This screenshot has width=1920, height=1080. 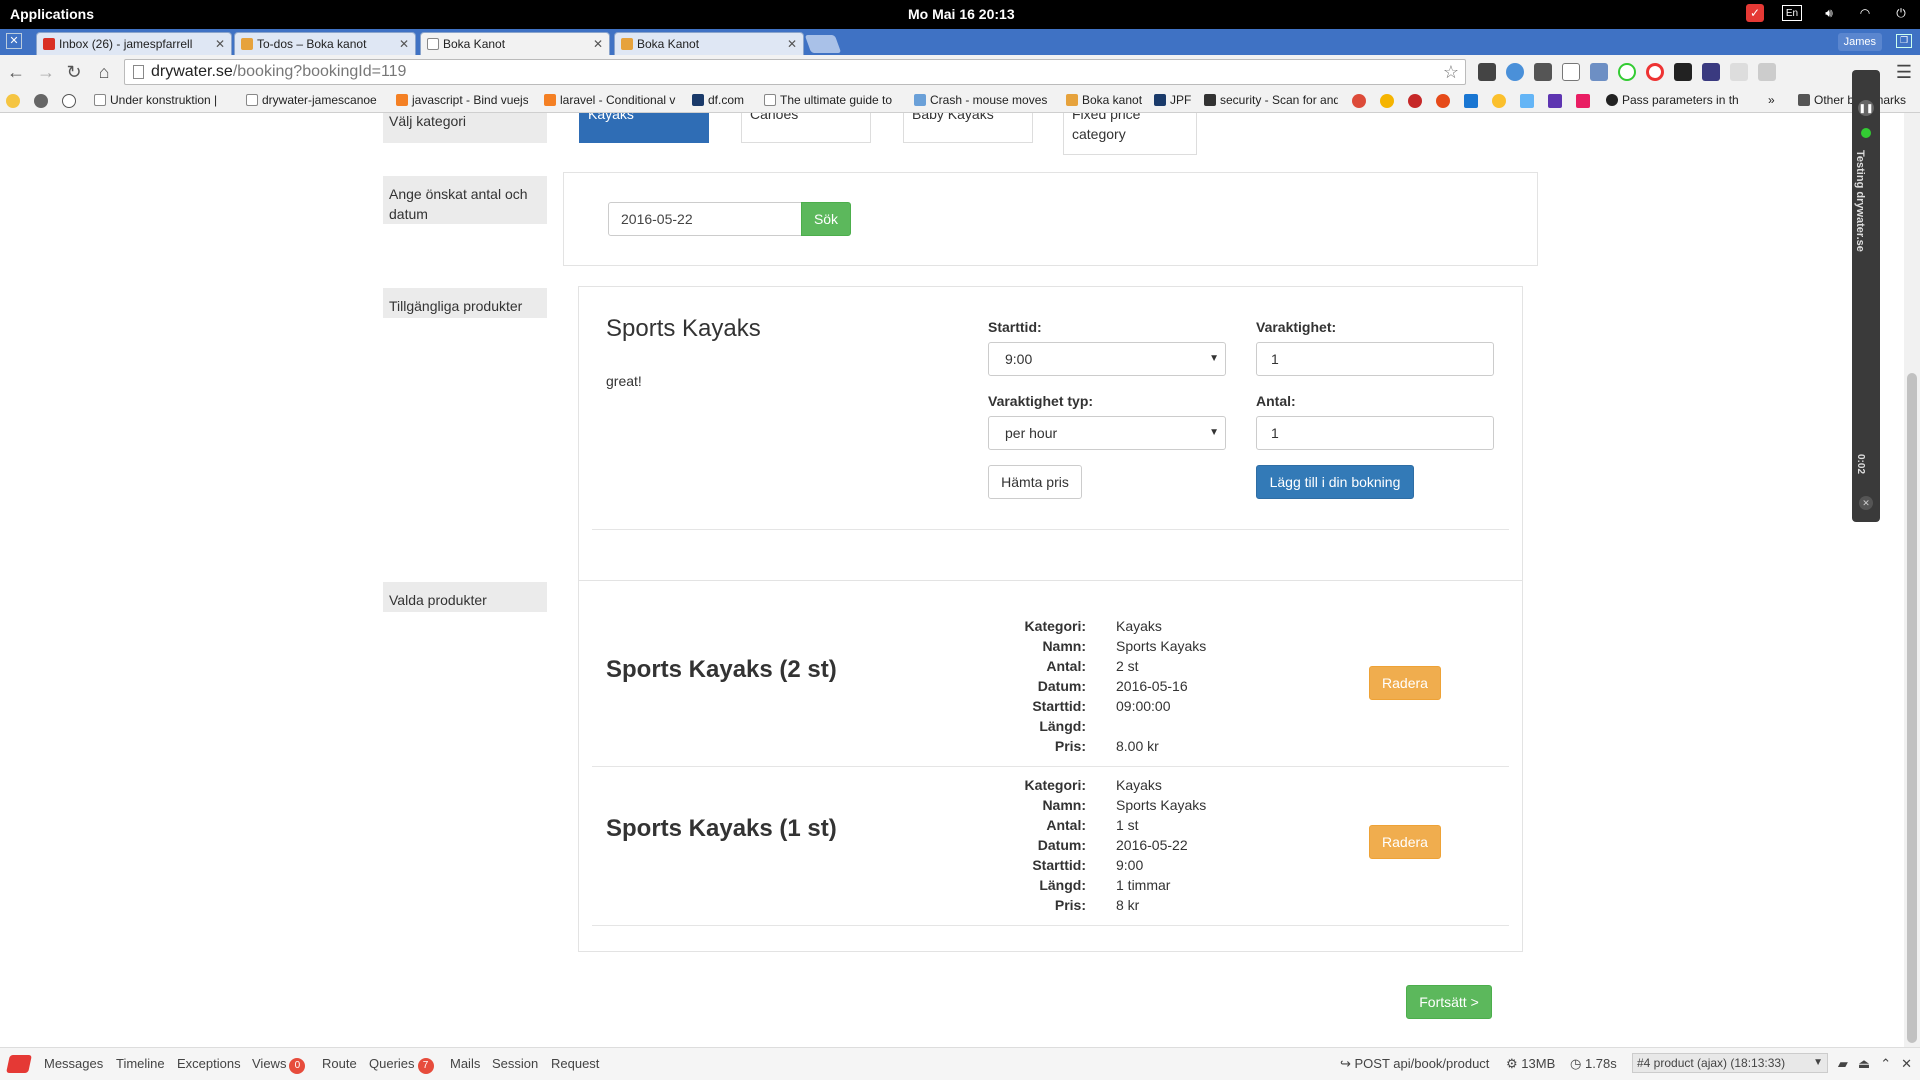 I want to click on plus-extension-icon, so click(x=1627, y=72).